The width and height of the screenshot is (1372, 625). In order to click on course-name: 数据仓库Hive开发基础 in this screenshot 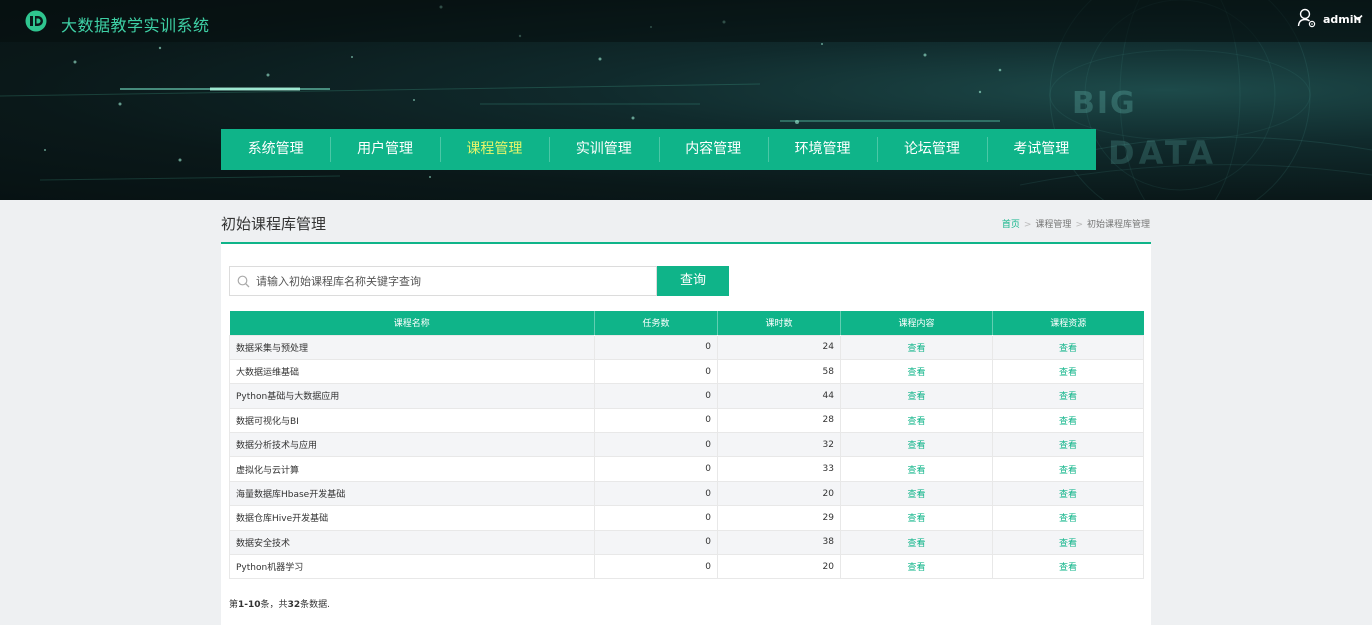, I will do `click(412, 518)`.